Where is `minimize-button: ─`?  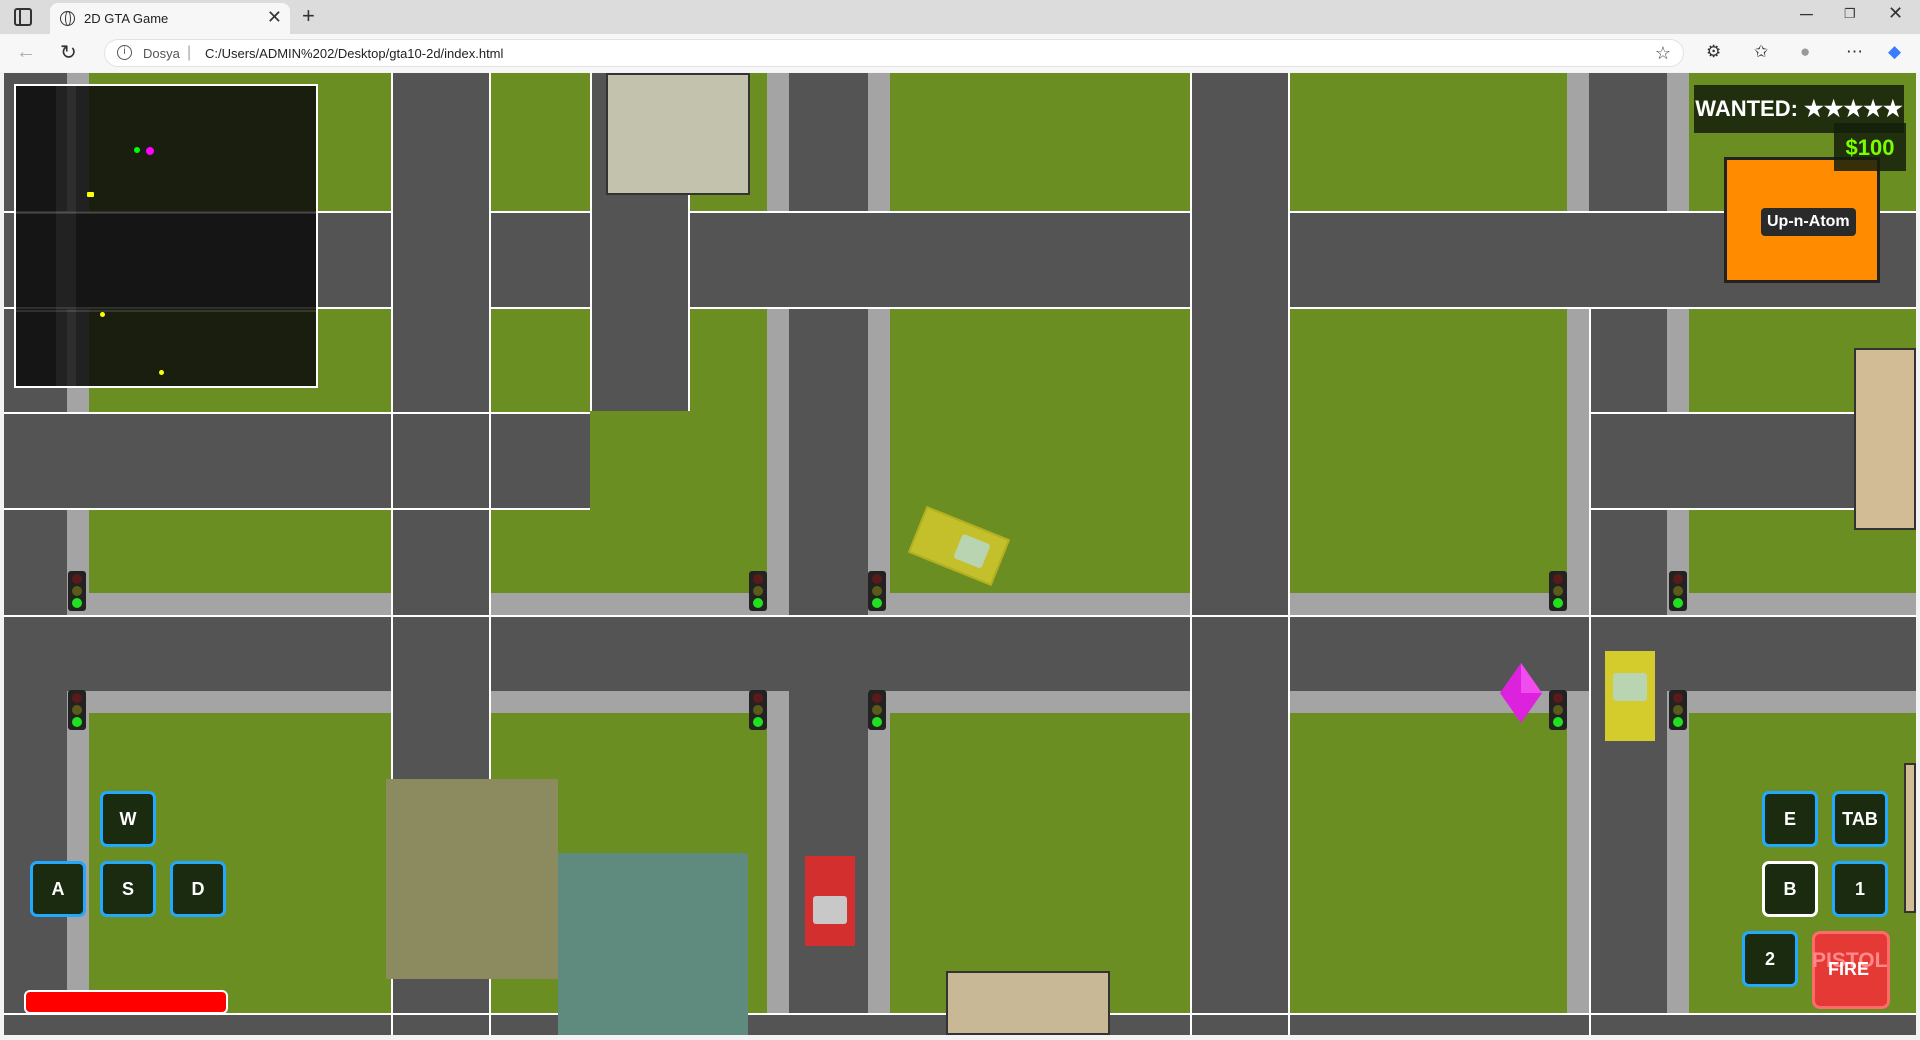 minimize-button: ─ is located at coordinates (1806, 14).